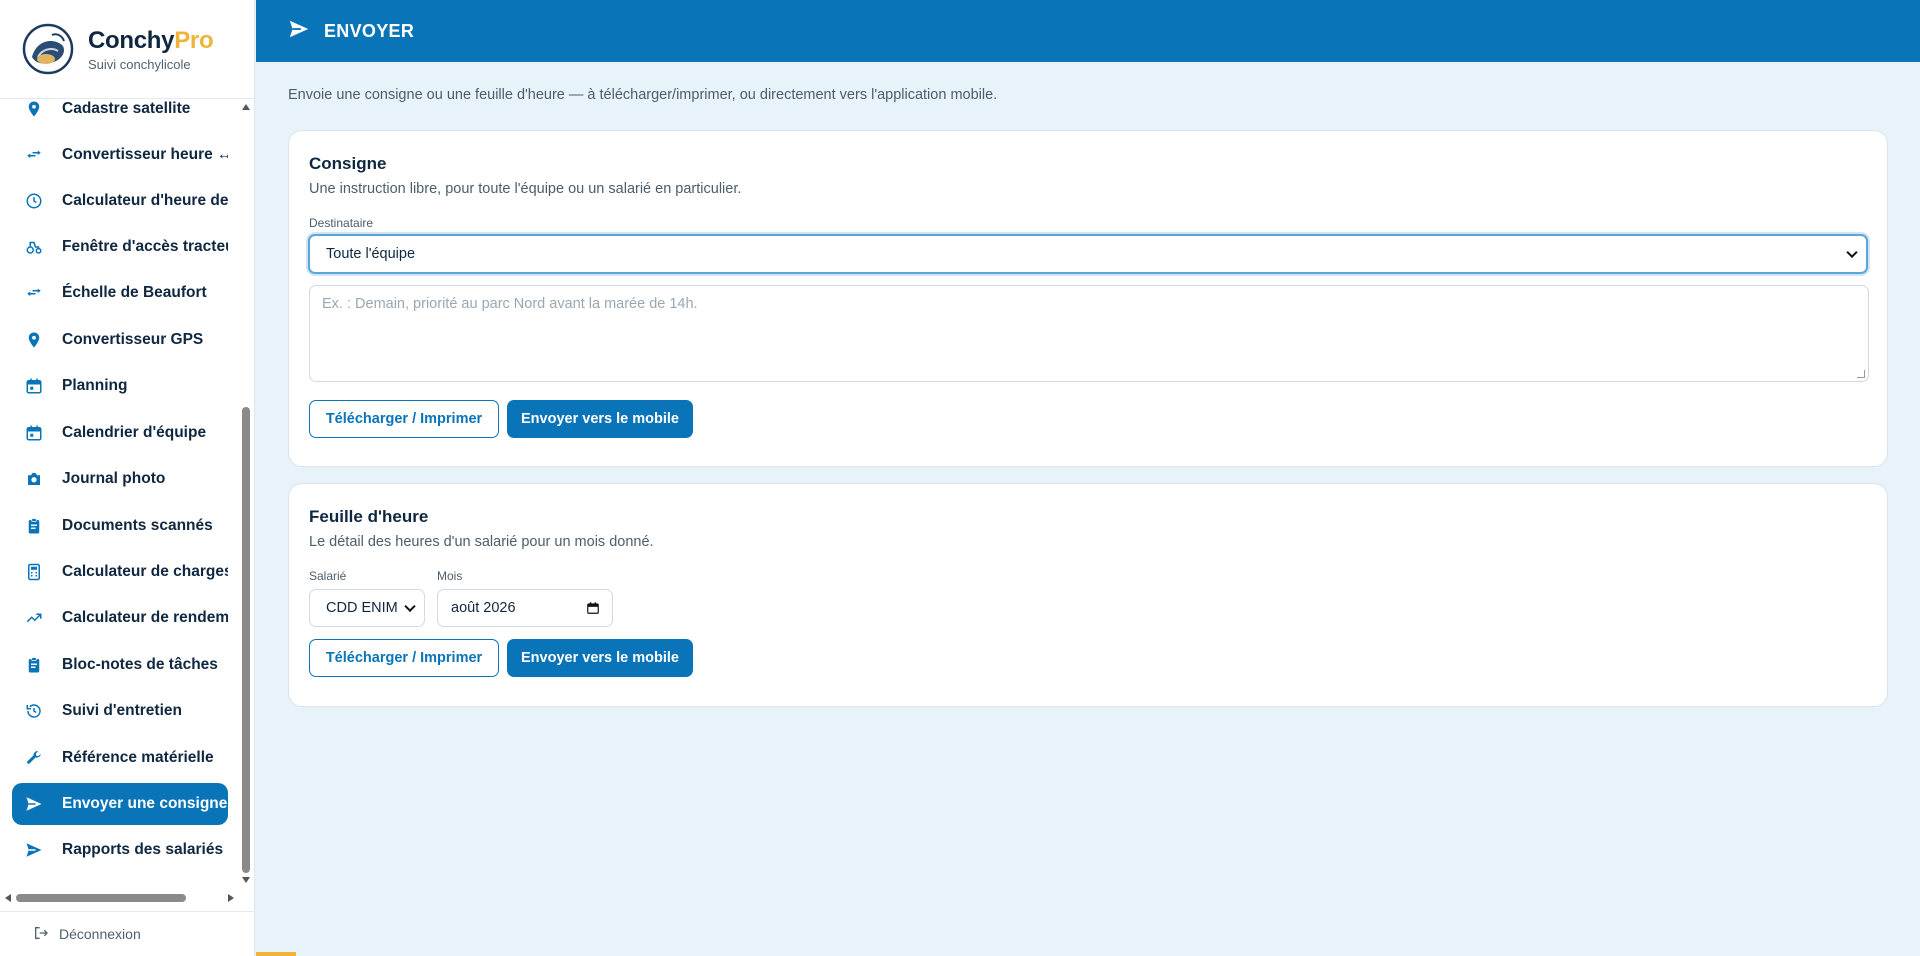 This screenshot has height=956, width=1920. Describe the element at coordinates (341, 223) in the screenshot. I see `recipient-label: Destinataire` at that location.